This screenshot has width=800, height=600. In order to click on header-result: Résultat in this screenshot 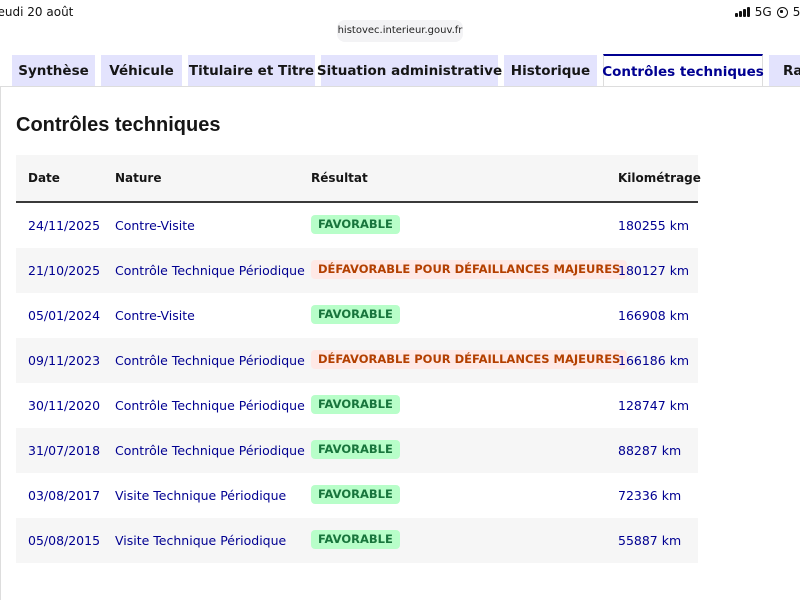, I will do `click(339, 178)`.